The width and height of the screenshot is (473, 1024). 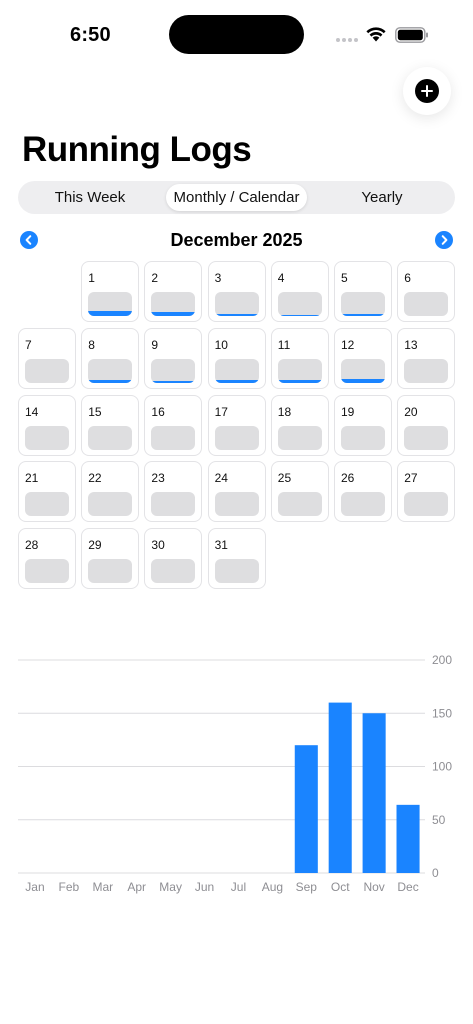 What do you see at coordinates (348, 411) in the screenshot?
I see `calendar-day-number: 19` at bounding box center [348, 411].